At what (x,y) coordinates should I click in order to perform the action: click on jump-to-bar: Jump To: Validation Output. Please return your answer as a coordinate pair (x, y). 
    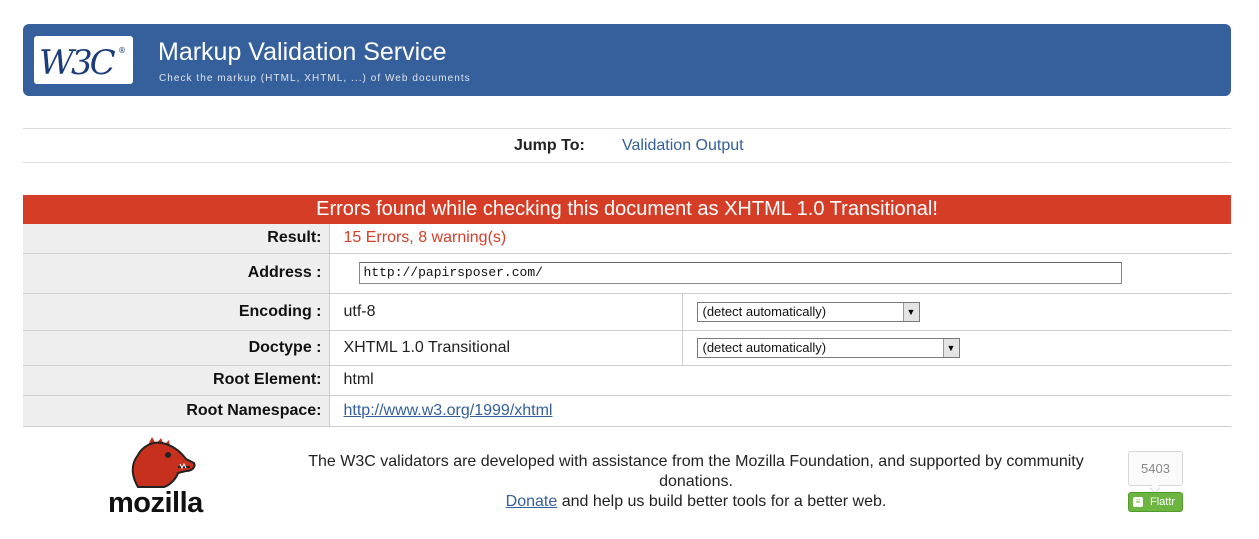
    Looking at the image, I should click on (627, 145).